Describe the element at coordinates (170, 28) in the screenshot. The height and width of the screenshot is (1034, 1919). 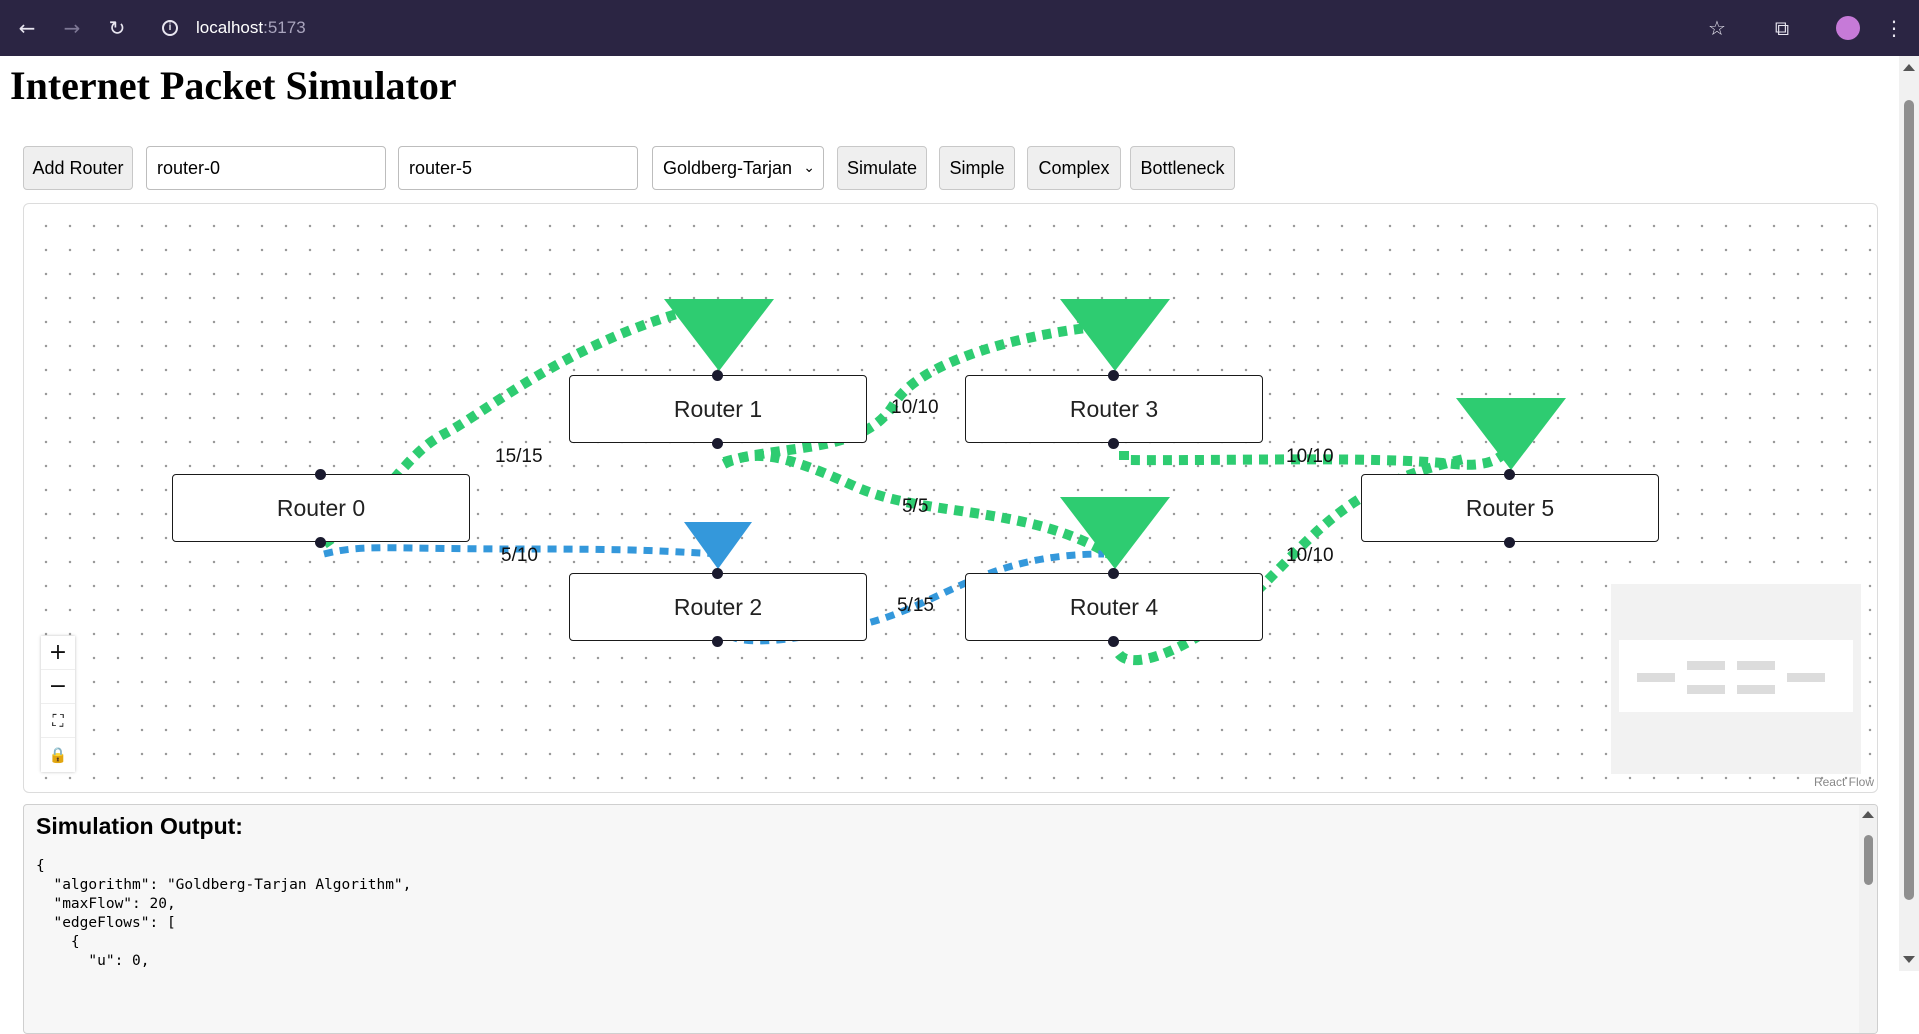
I see `site-info-icon: i` at that location.